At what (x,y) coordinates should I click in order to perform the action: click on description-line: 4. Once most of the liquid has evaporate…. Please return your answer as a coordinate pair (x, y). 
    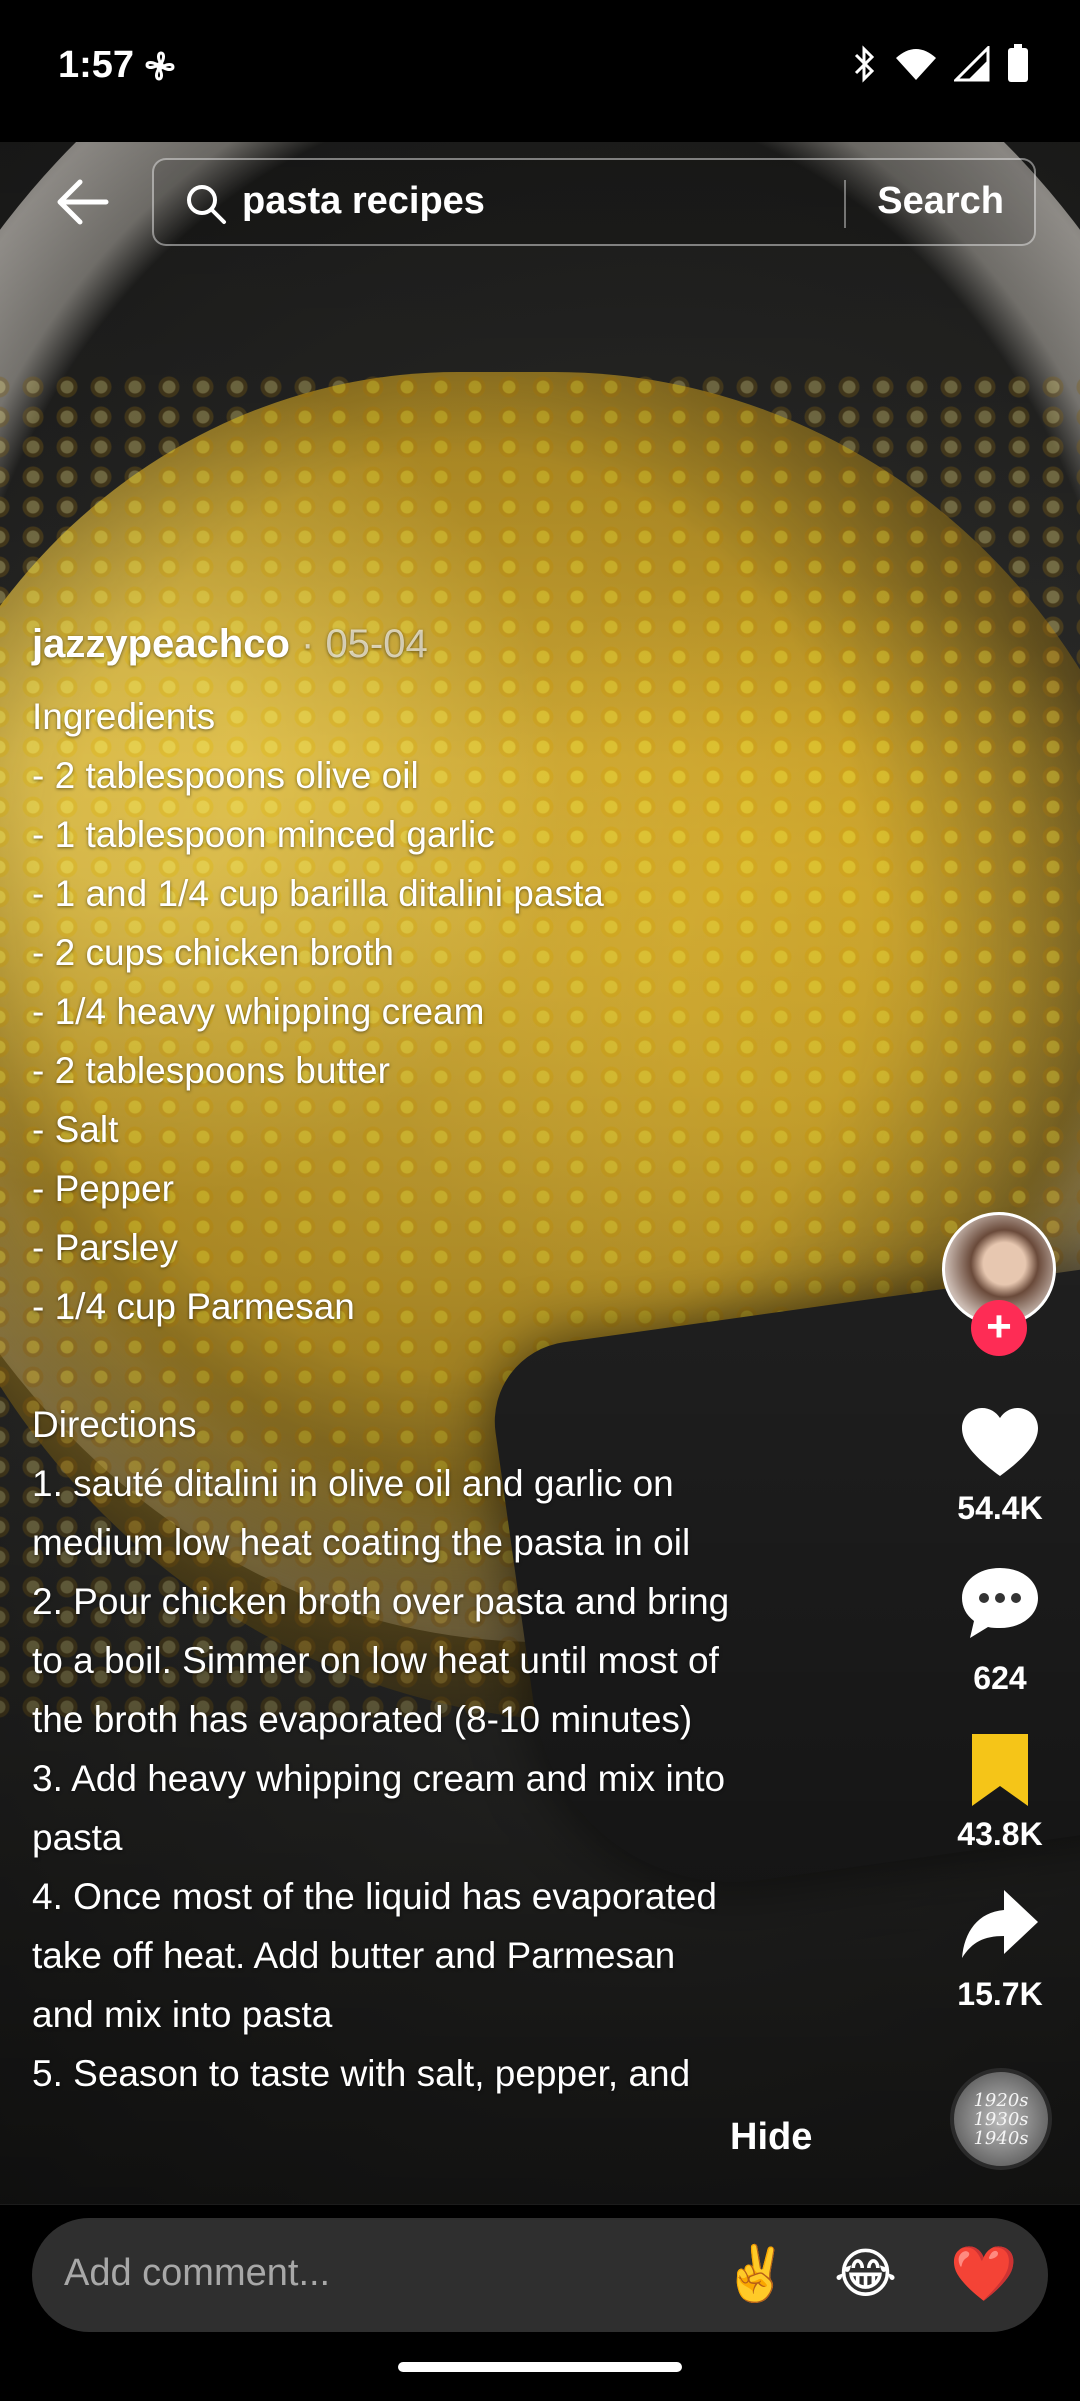
    Looking at the image, I should click on (374, 1896).